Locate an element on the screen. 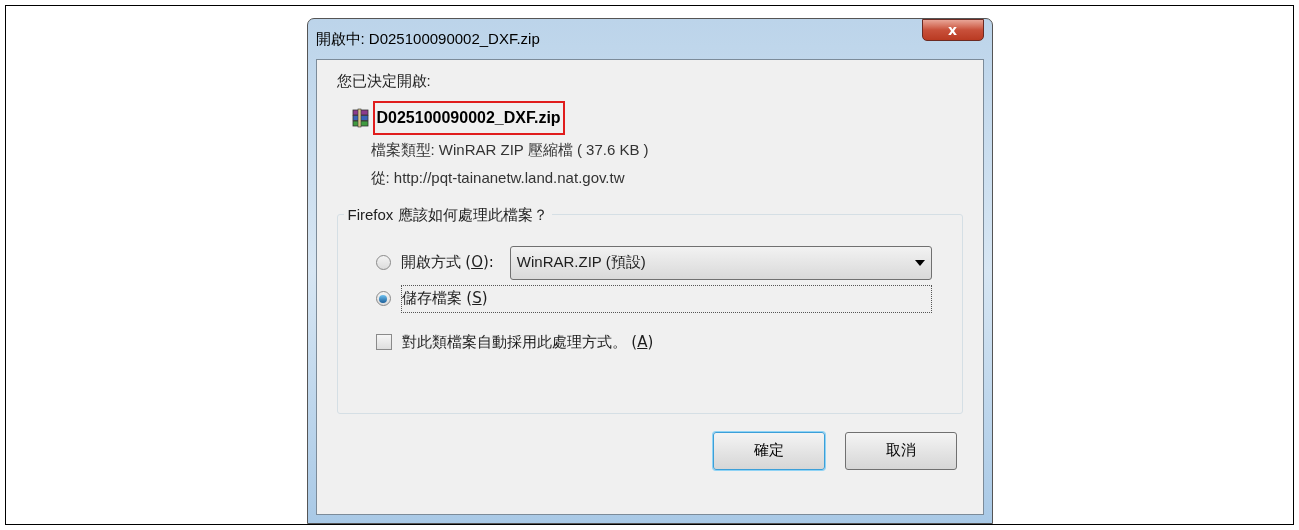 This screenshot has height=530, width=1299. caret-icon is located at coordinates (919, 262).